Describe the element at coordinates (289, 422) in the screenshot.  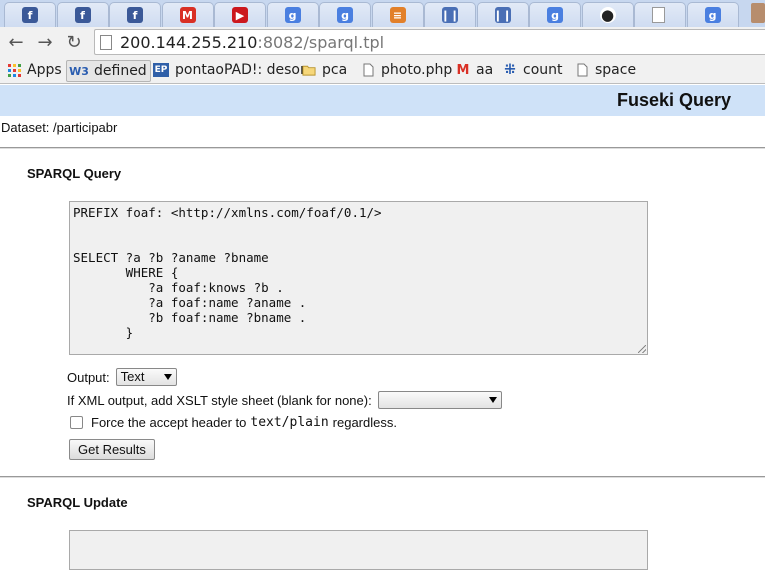
I see `force-label-code: text/plain` at that location.